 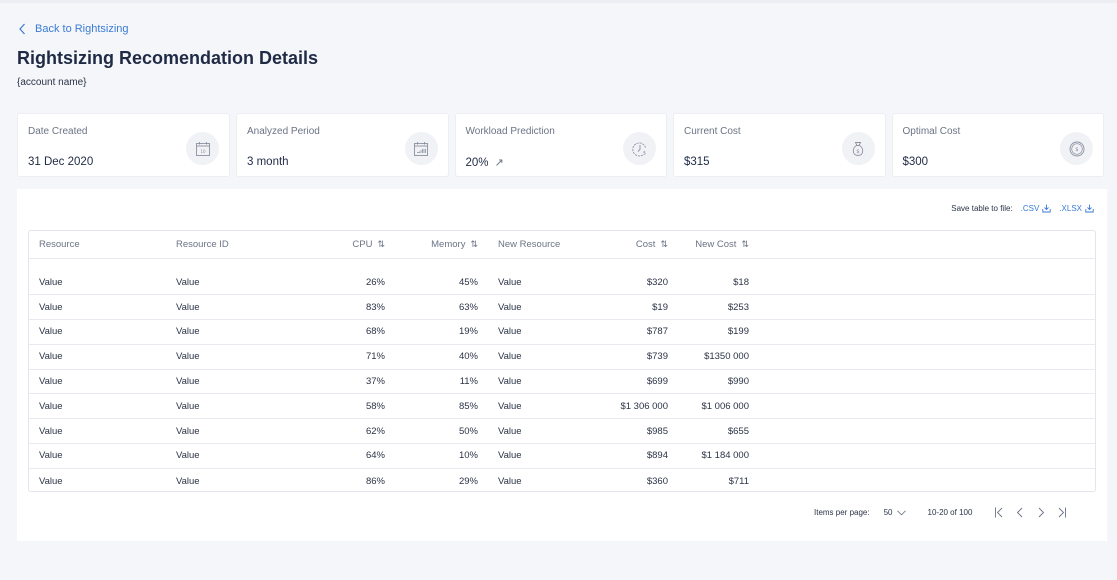 What do you see at coordinates (441, 357) in the screenshot?
I see `cell-memory: 40%` at bounding box center [441, 357].